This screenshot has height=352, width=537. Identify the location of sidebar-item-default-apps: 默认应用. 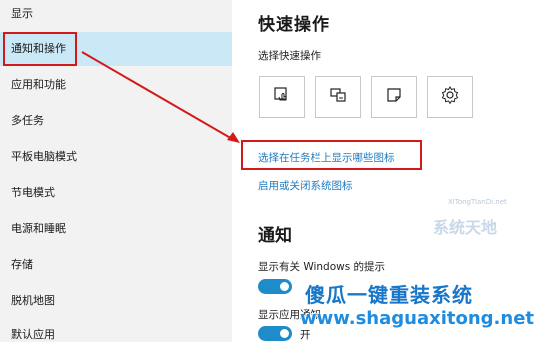
(116, 335).